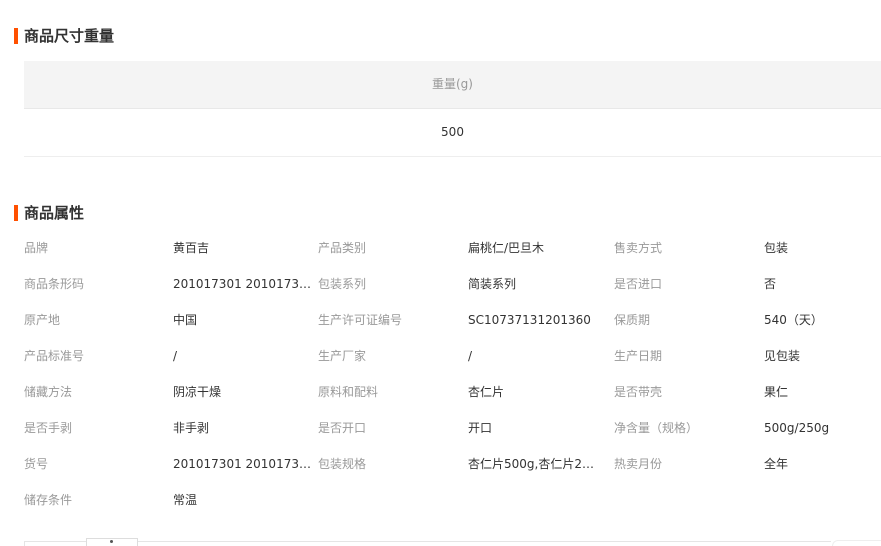 The image size is (881, 546). What do you see at coordinates (638, 356) in the screenshot?
I see `attribute-label: 生产日期` at bounding box center [638, 356].